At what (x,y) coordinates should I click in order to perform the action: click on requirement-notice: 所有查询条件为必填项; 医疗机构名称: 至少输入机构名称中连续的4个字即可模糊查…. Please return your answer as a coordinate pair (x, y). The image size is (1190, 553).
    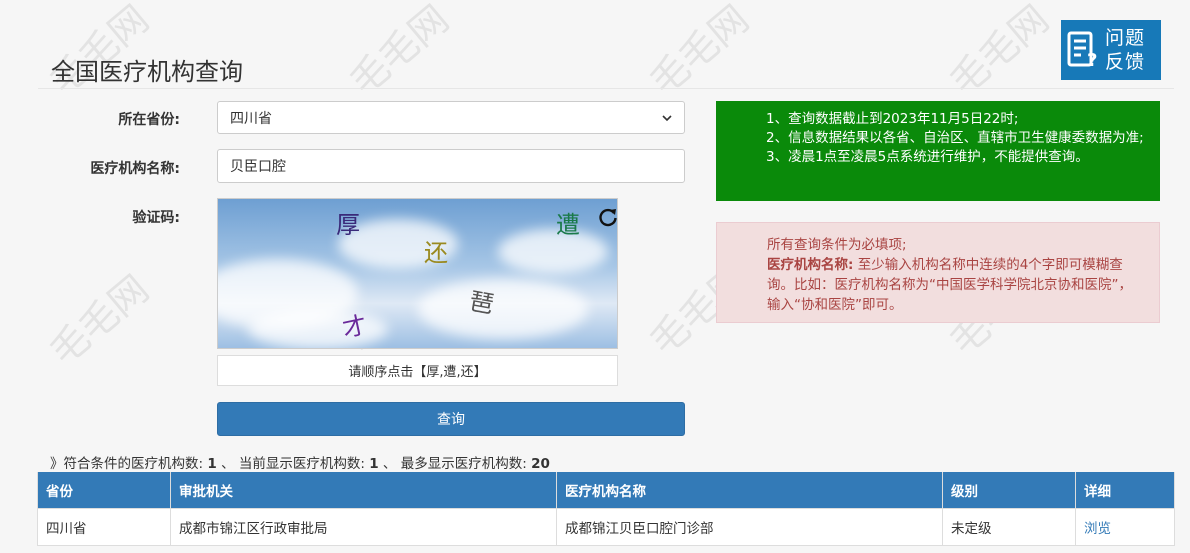
    Looking at the image, I should click on (938, 272).